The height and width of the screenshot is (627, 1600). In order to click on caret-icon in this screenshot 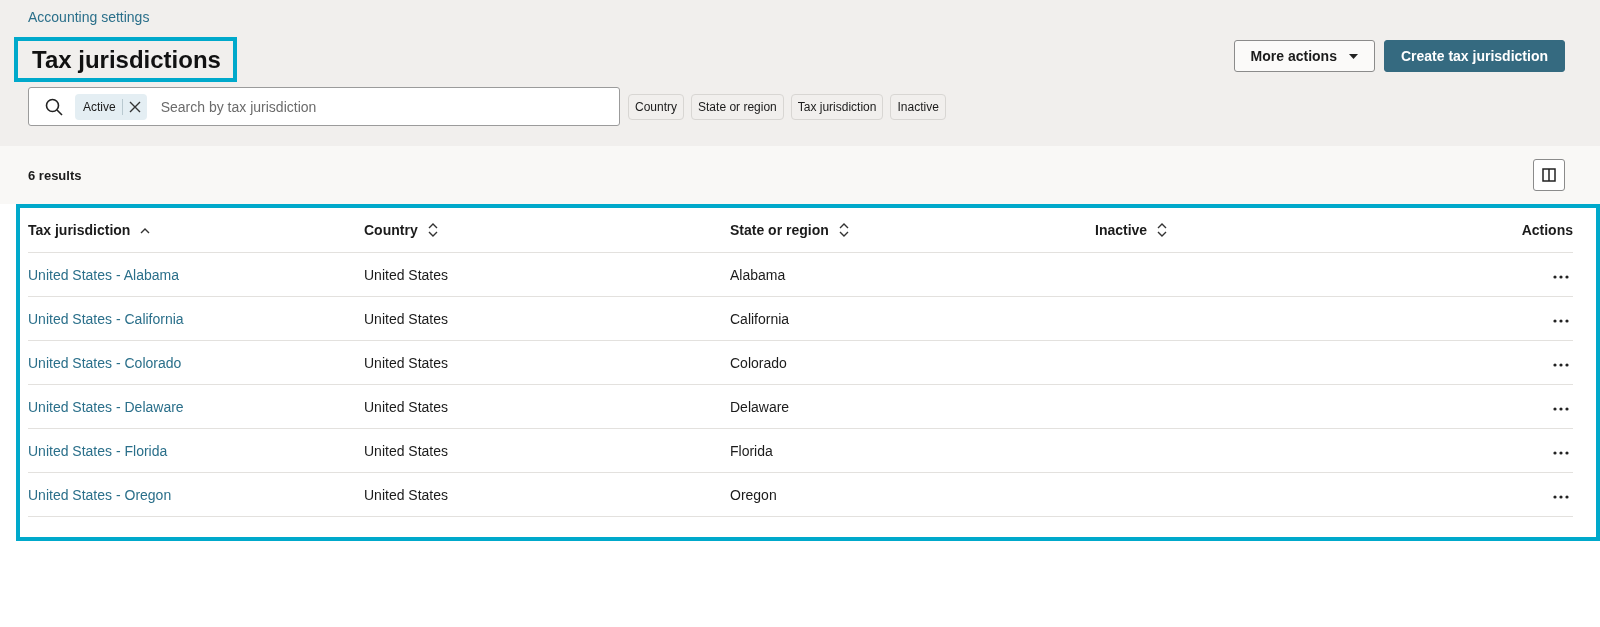, I will do `click(1353, 56)`.